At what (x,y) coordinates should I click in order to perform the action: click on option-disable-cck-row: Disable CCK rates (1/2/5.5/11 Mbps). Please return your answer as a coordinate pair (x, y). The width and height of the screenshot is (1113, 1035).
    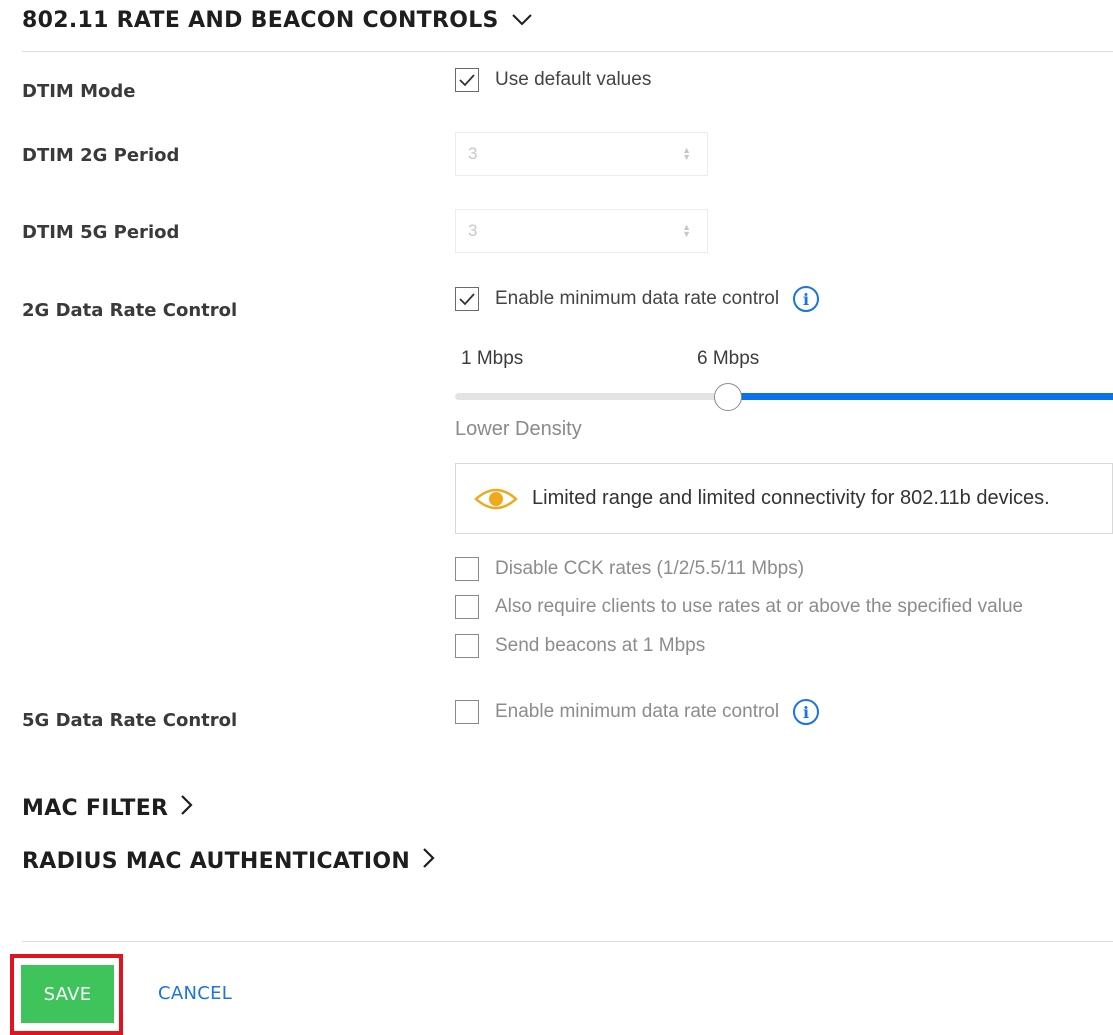
    Looking at the image, I should click on (629, 569).